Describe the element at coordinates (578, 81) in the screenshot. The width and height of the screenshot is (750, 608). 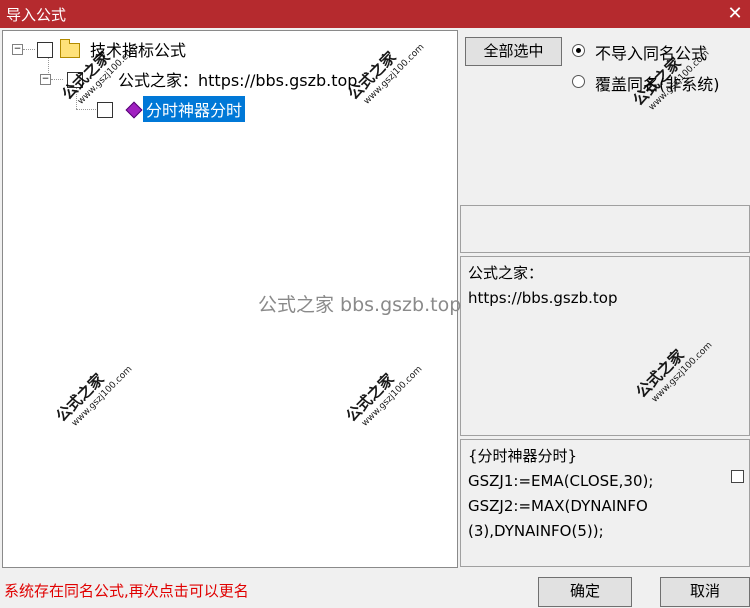
I see `radio-overwrite` at that location.